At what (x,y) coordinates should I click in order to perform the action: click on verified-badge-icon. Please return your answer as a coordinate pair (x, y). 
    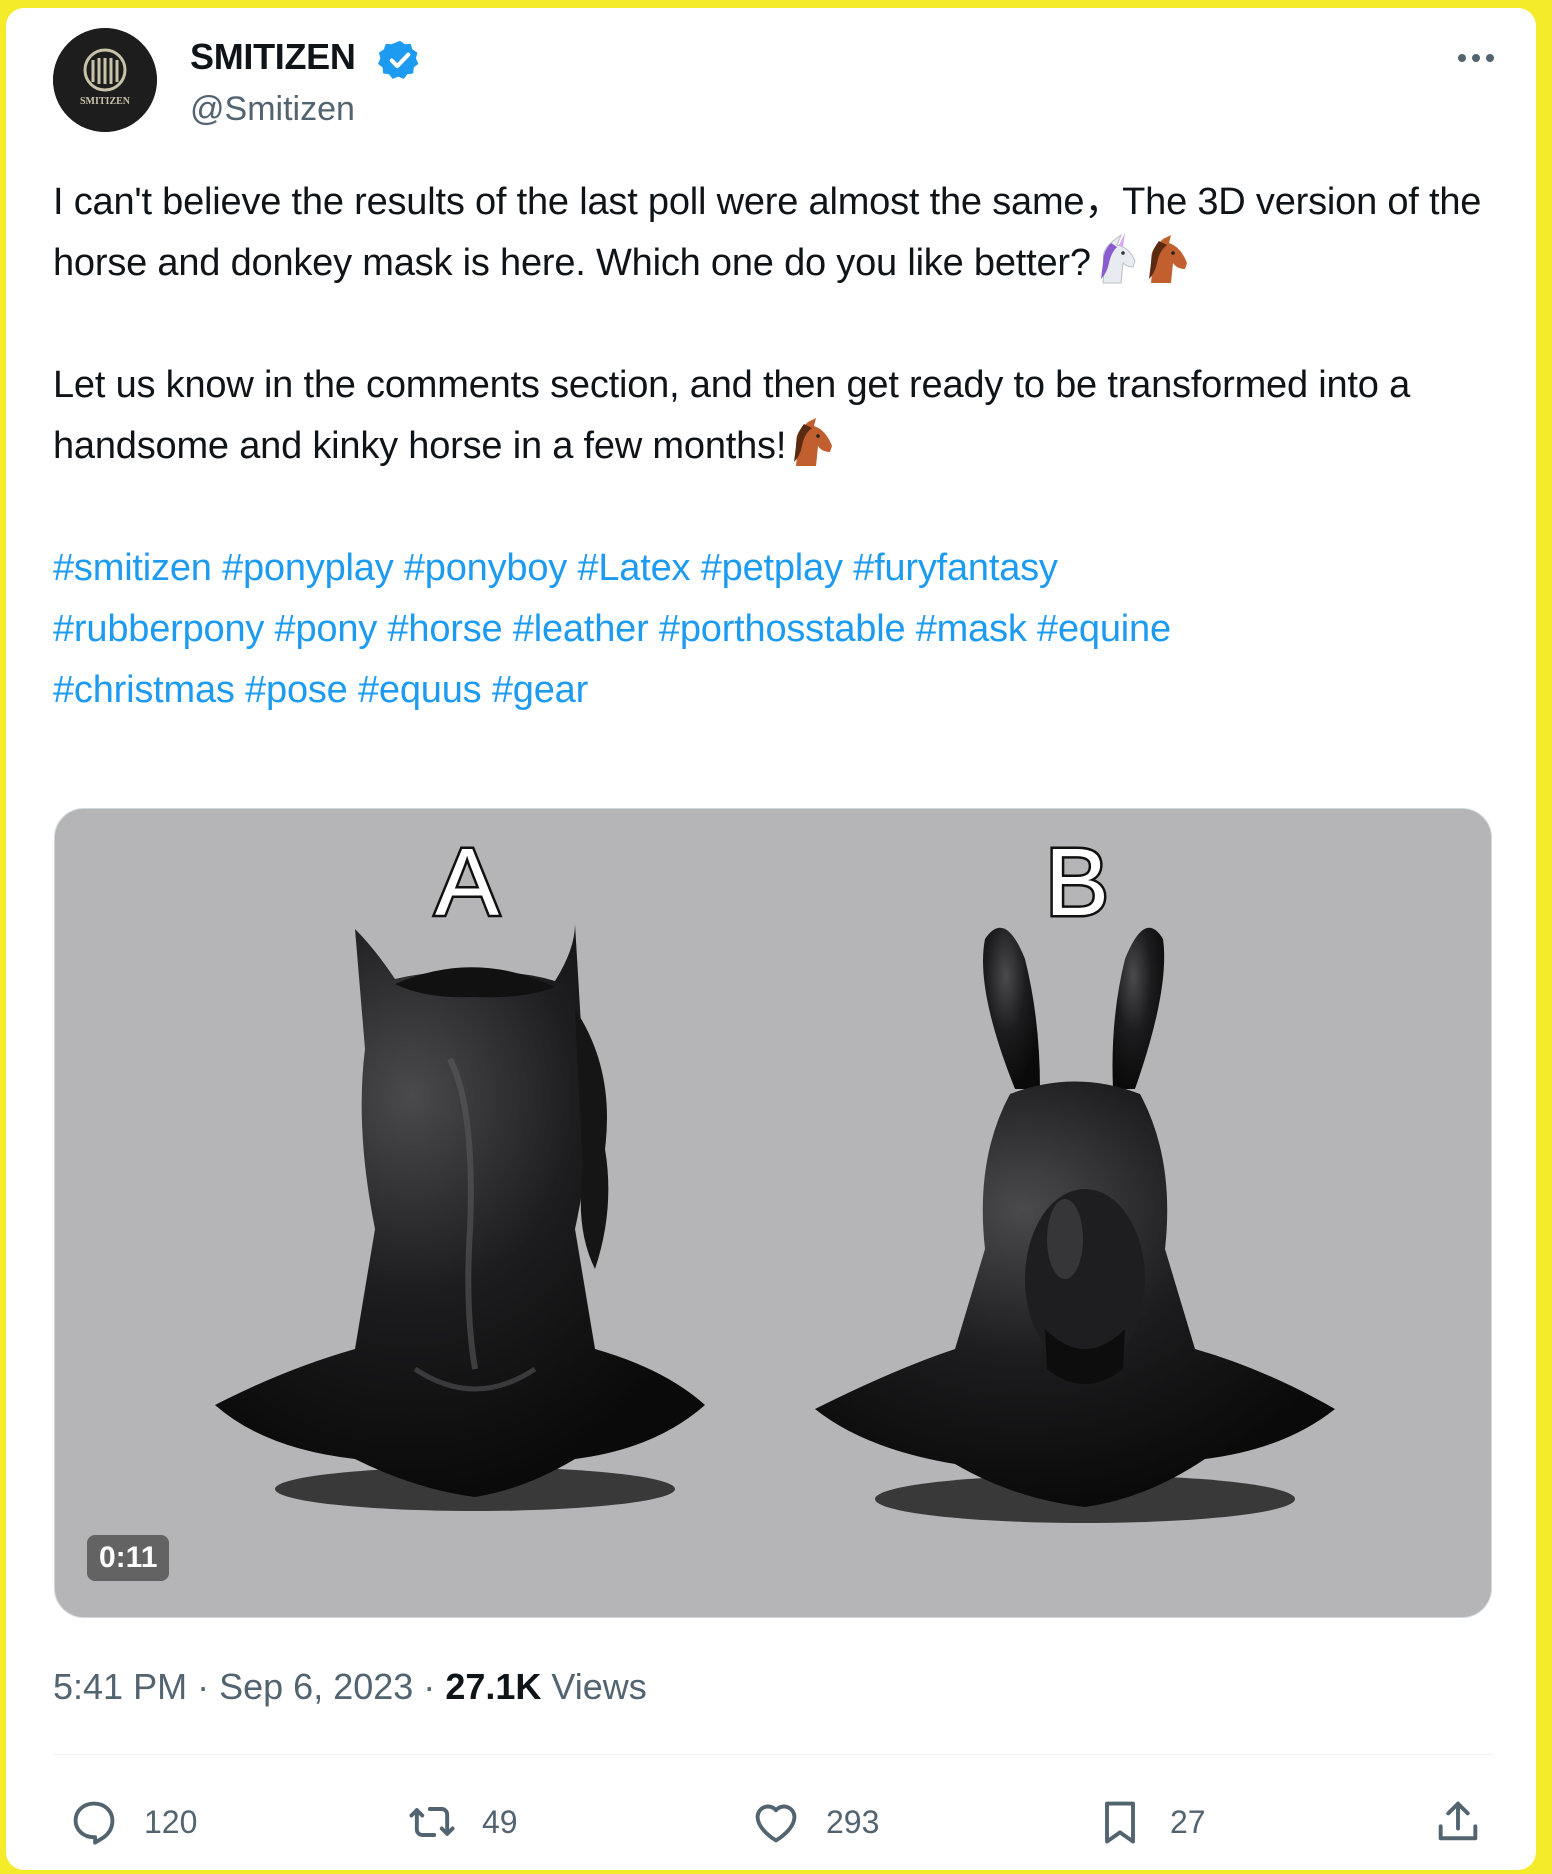
    Looking at the image, I should click on (398, 59).